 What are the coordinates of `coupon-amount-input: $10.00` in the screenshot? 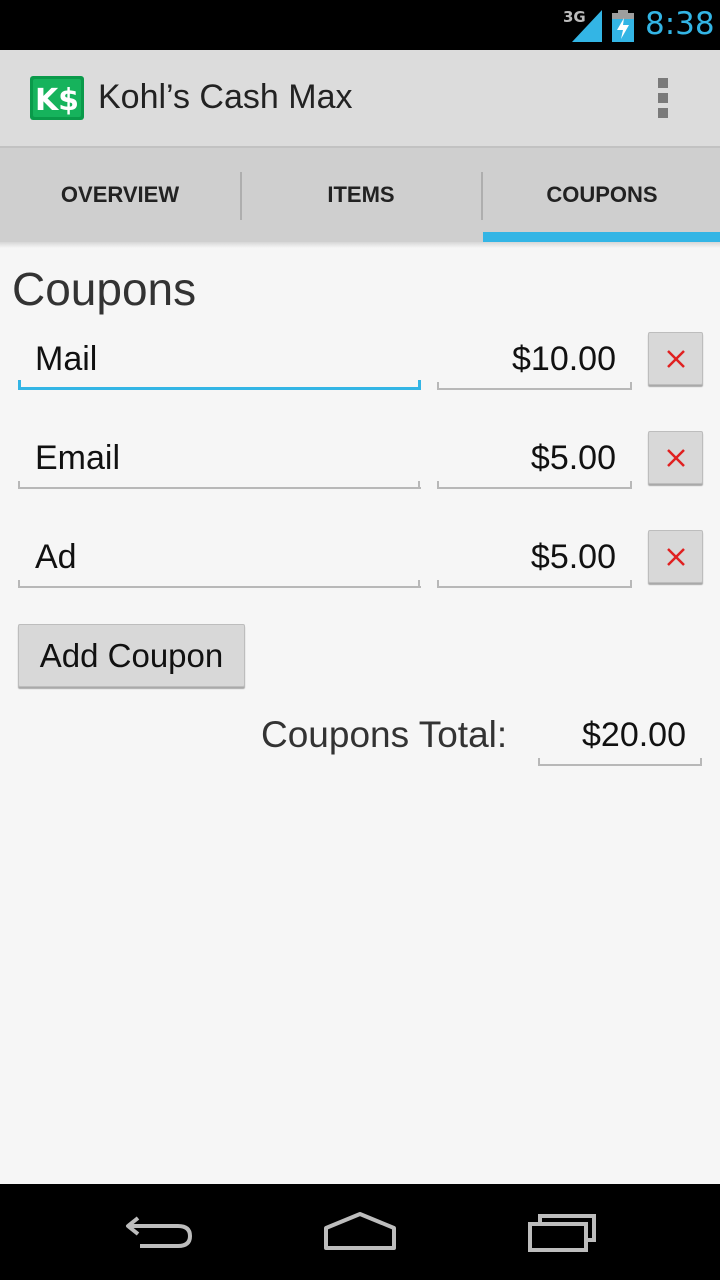 It's located at (534, 361).